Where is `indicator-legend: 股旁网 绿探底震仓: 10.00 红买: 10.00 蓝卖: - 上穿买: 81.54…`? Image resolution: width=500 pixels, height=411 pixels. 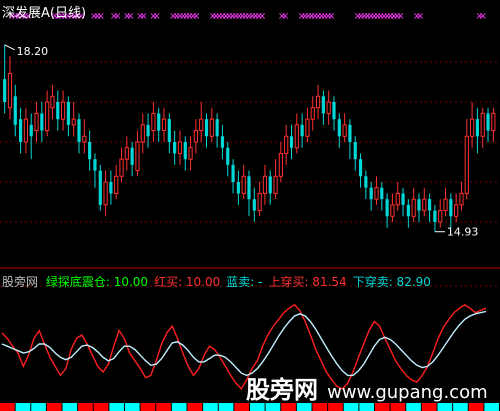 indicator-legend: 股旁网 绿探底震仓: 10.00 红买: 10.00 蓝卖: - 上穿买: 81.54… is located at coordinates (219, 281).